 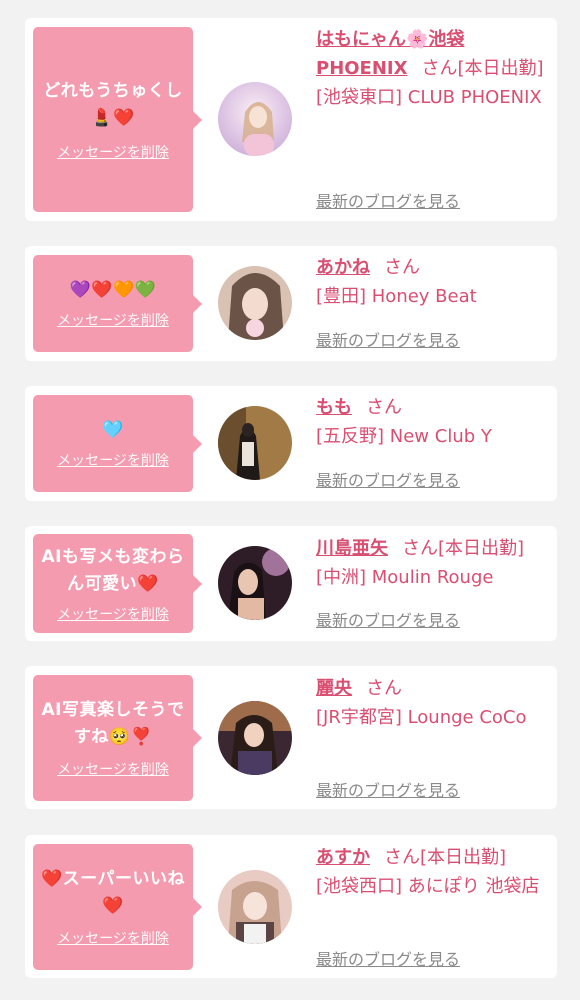 What do you see at coordinates (334, 407) in the screenshot?
I see `sender-name-link: もも` at bounding box center [334, 407].